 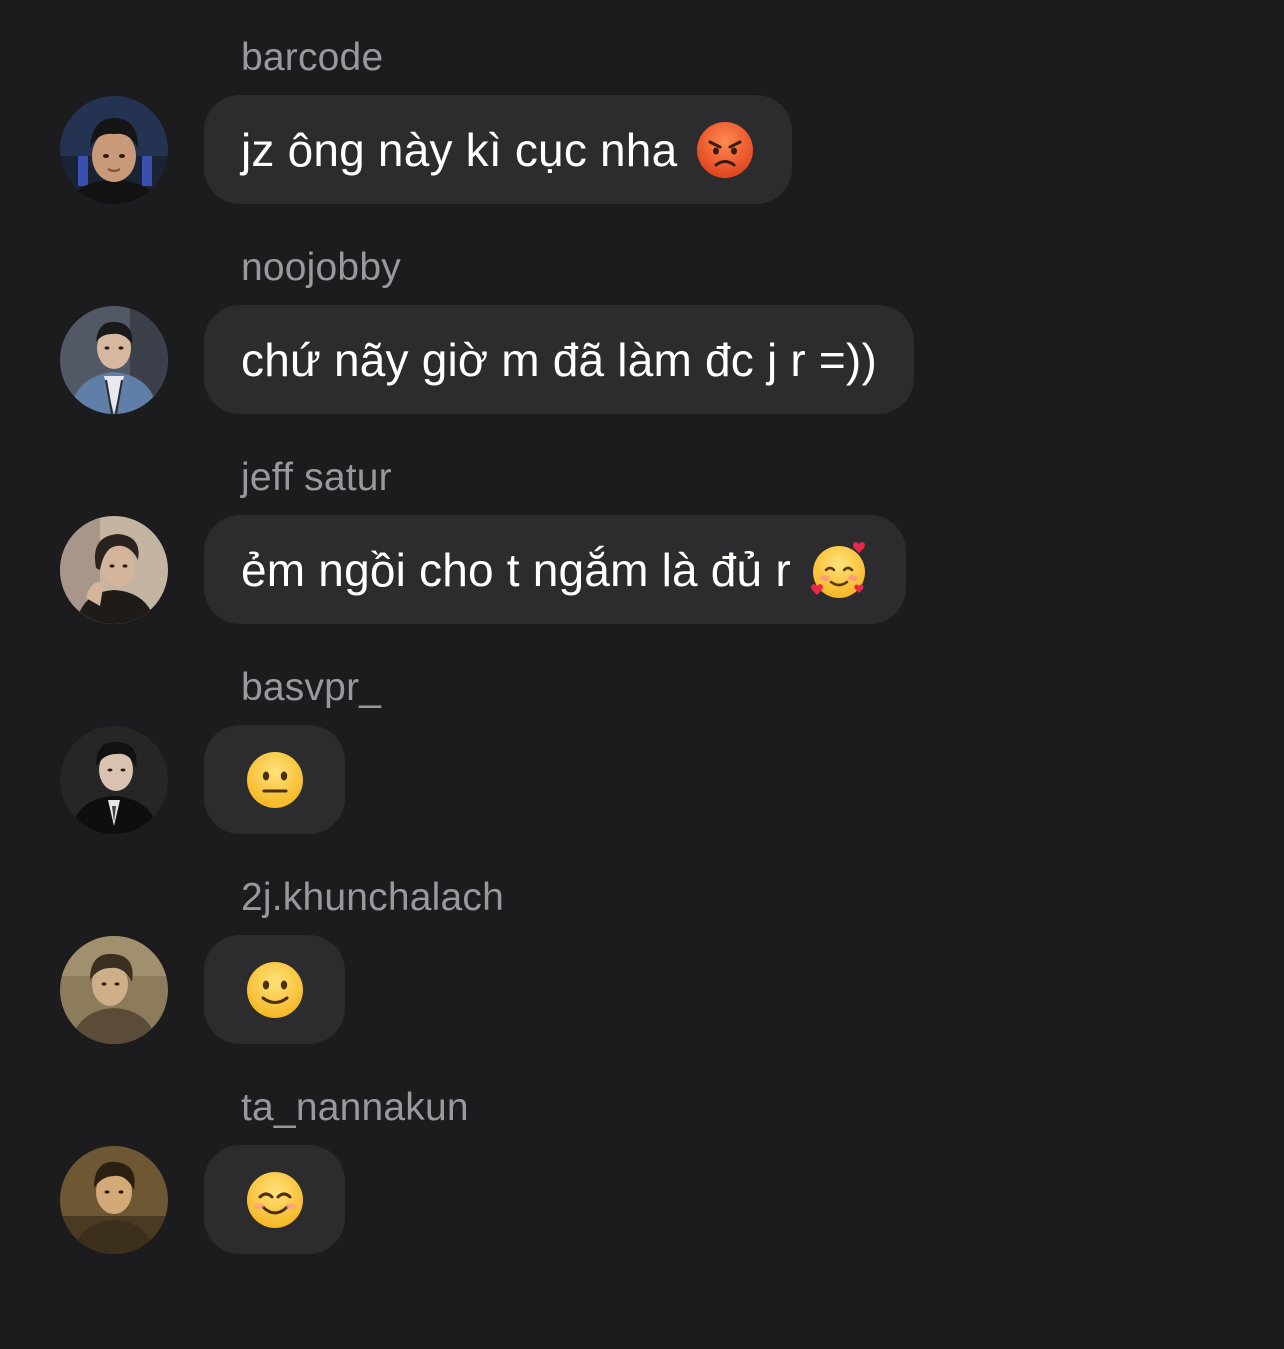 I want to click on message-bubble: ẻm ngồi cho t ngắm là đủ r, so click(x=555, y=569).